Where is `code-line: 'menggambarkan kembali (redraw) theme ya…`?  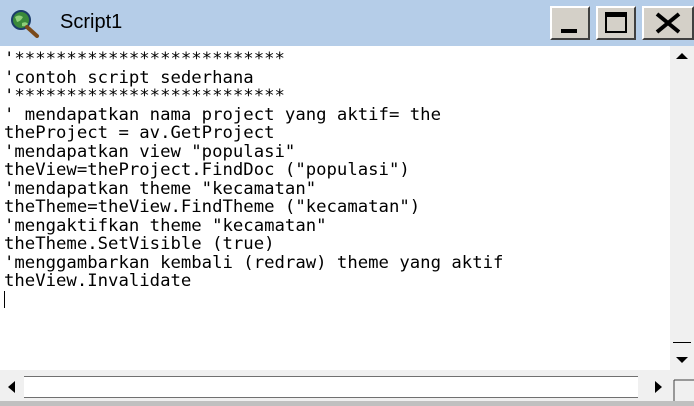 code-line: 'menggambarkan kembali (redraw) theme ya… is located at coordinates (253, 263).